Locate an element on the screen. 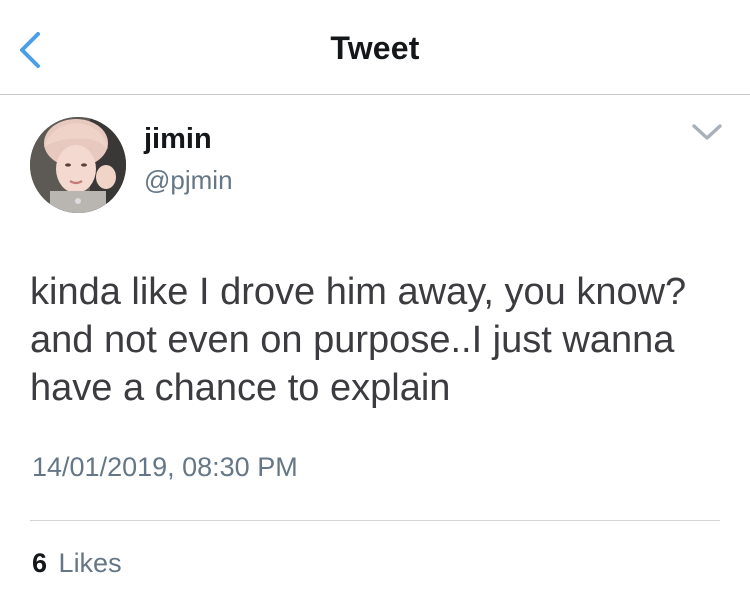 The width and height of the screenshot is (750, 614). author-display-name: jimin is located at coordinates (178, 139).